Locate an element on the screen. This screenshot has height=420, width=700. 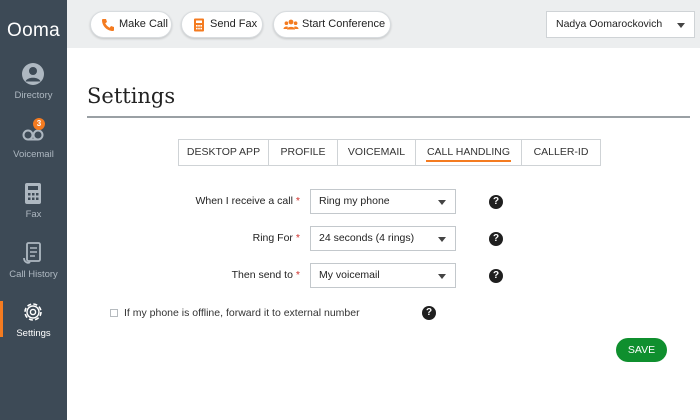
gear-icon is located at coordinates (33, 312).